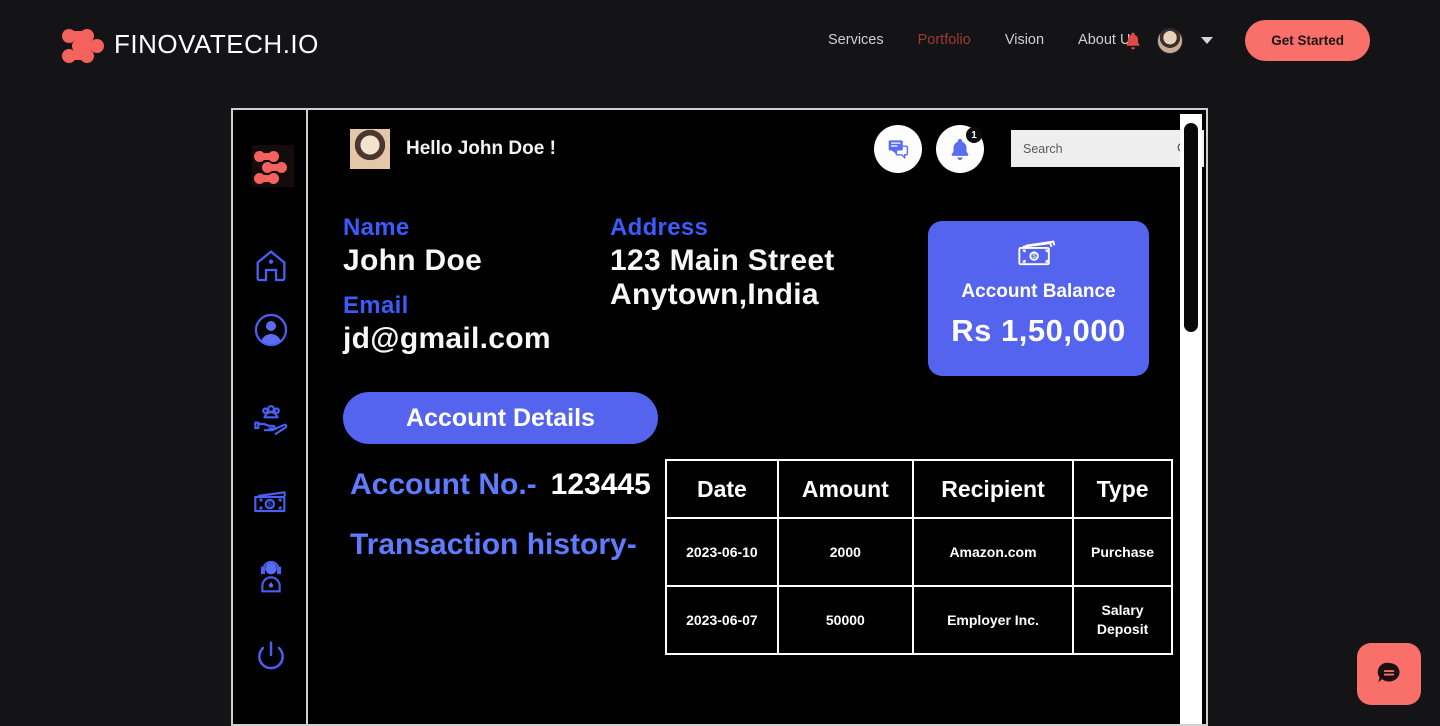  Describe the element at coordinates (944, 40) in the screenshot. I see `nav-link-portfolio: Portfolio` at that location.